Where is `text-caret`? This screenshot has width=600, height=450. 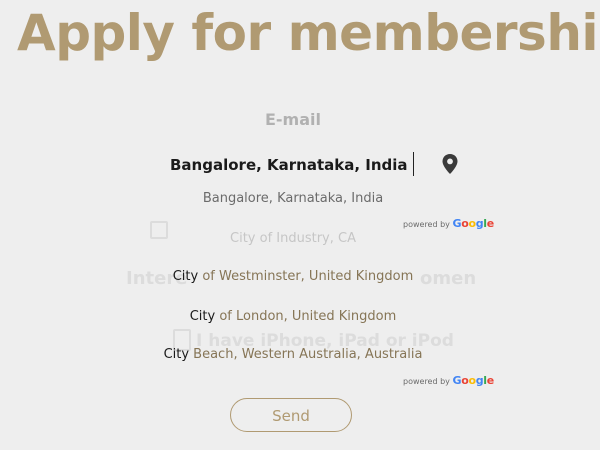 text-caret is located at coordinates (413, 164).